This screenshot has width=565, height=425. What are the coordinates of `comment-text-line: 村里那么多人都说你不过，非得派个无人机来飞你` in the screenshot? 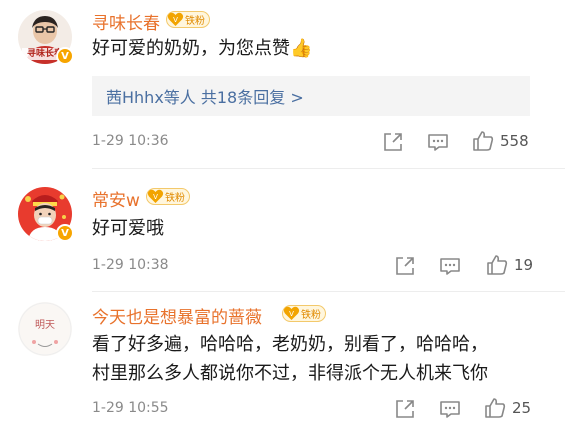 It's located at (290, 373).